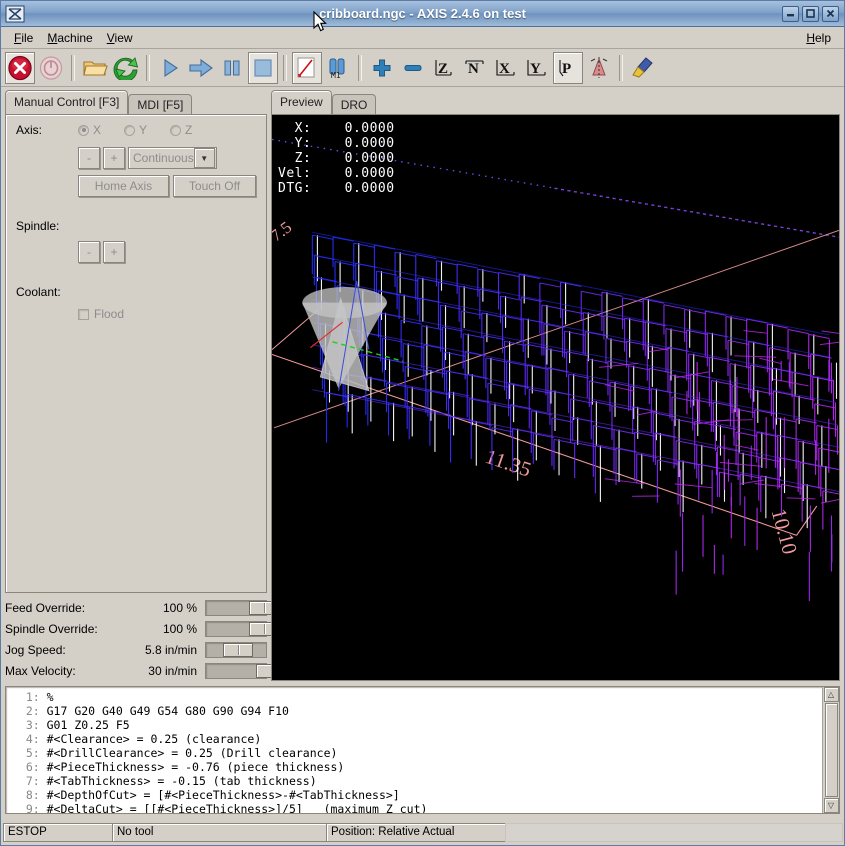 This screenshot has height=846, width=845. I want to click on touch-off-button: Touch Off, so click(214, 186).